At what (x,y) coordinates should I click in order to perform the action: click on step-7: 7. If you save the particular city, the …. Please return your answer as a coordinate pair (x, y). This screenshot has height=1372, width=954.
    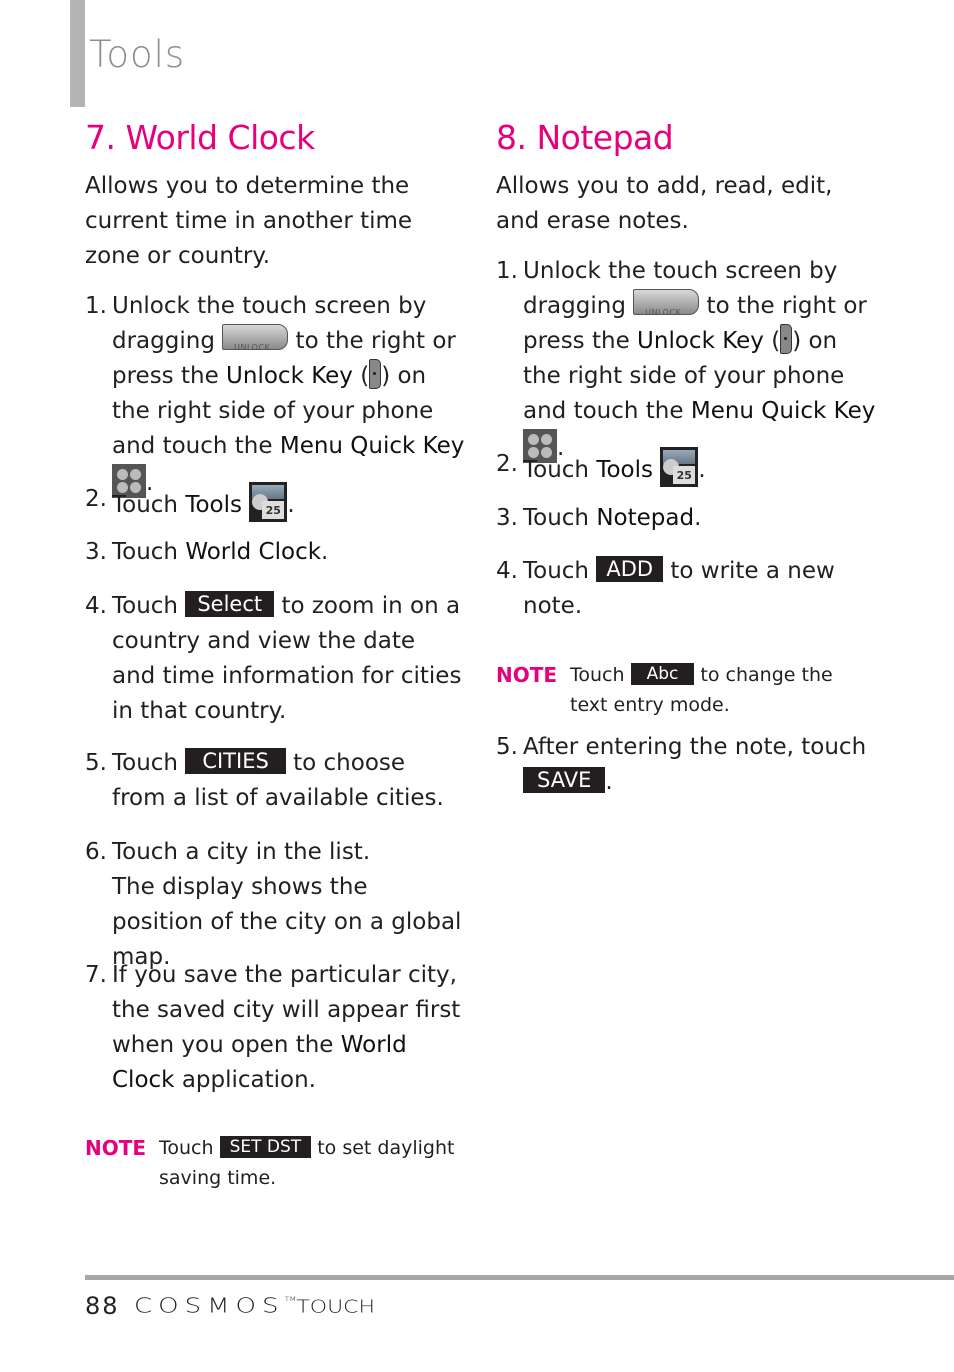
    Looking at the image, I should click on (273, 1027).